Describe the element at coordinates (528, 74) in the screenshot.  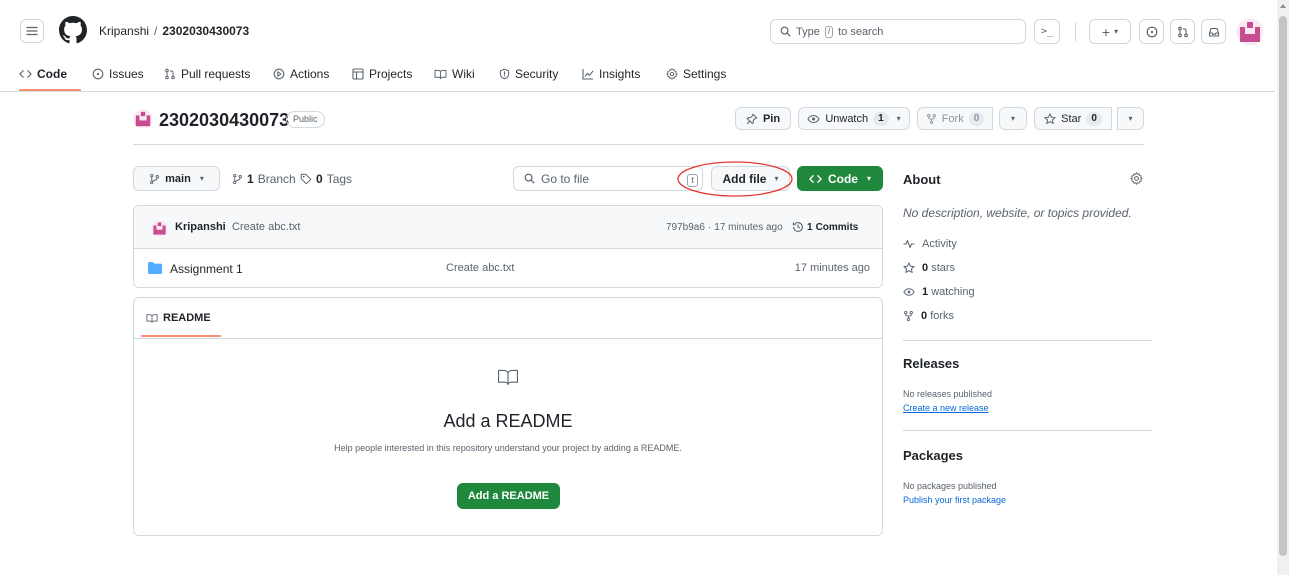
I see `tab-security: Security` at that location.